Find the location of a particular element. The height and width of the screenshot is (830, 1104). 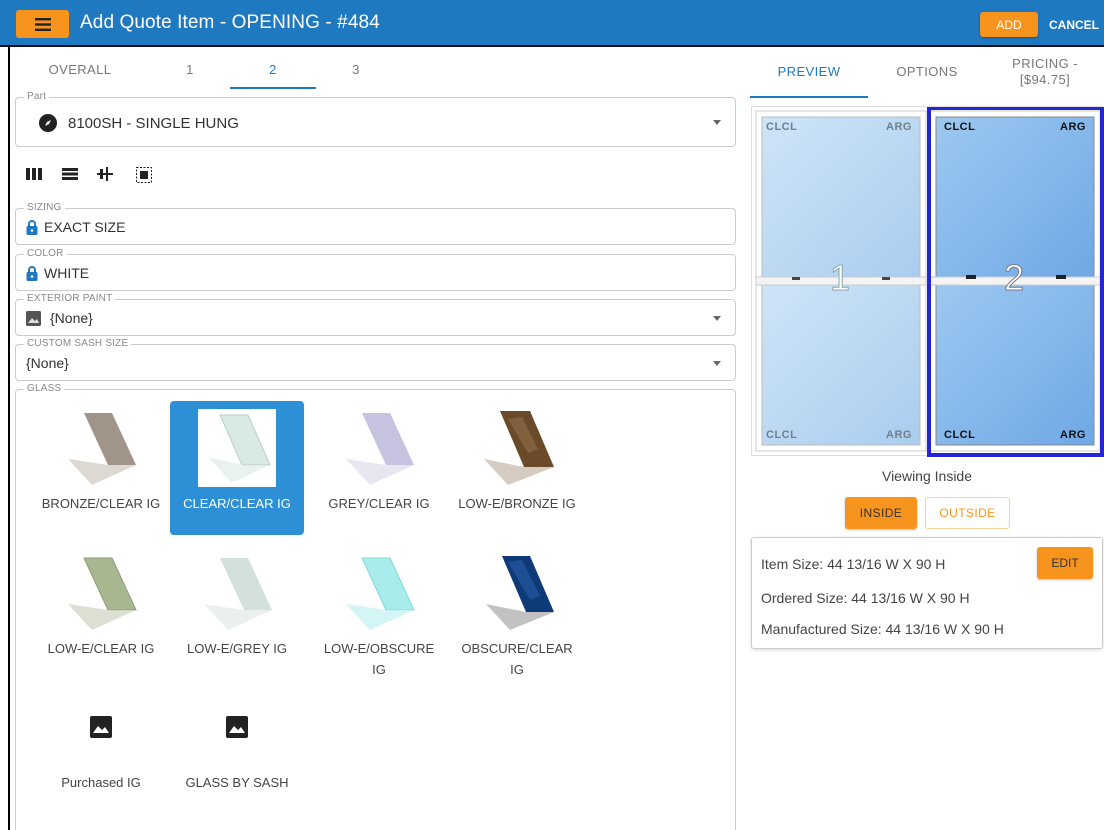

glass-option-grey-clear: GREY/CLEAR IG is located at coordinates (379, 468).